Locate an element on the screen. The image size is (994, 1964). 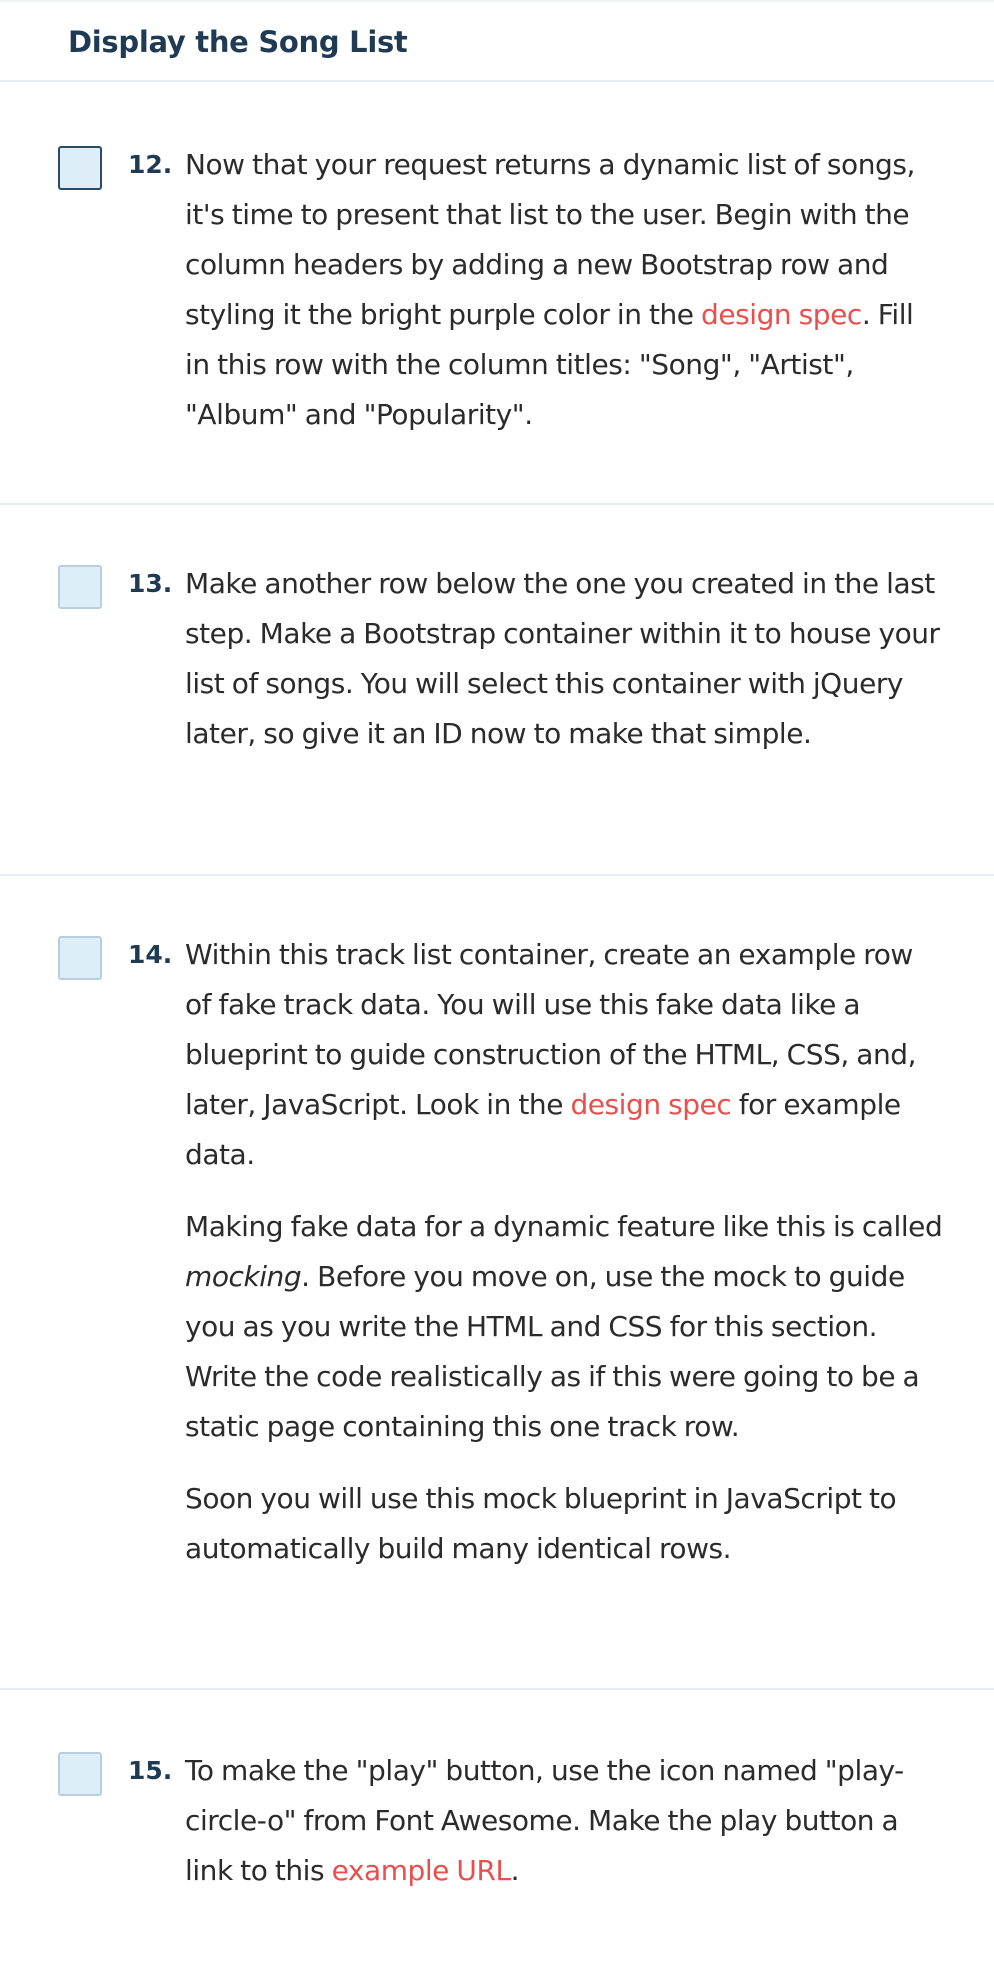
step-15-text-after: . is located at coordinates (515, 1870).